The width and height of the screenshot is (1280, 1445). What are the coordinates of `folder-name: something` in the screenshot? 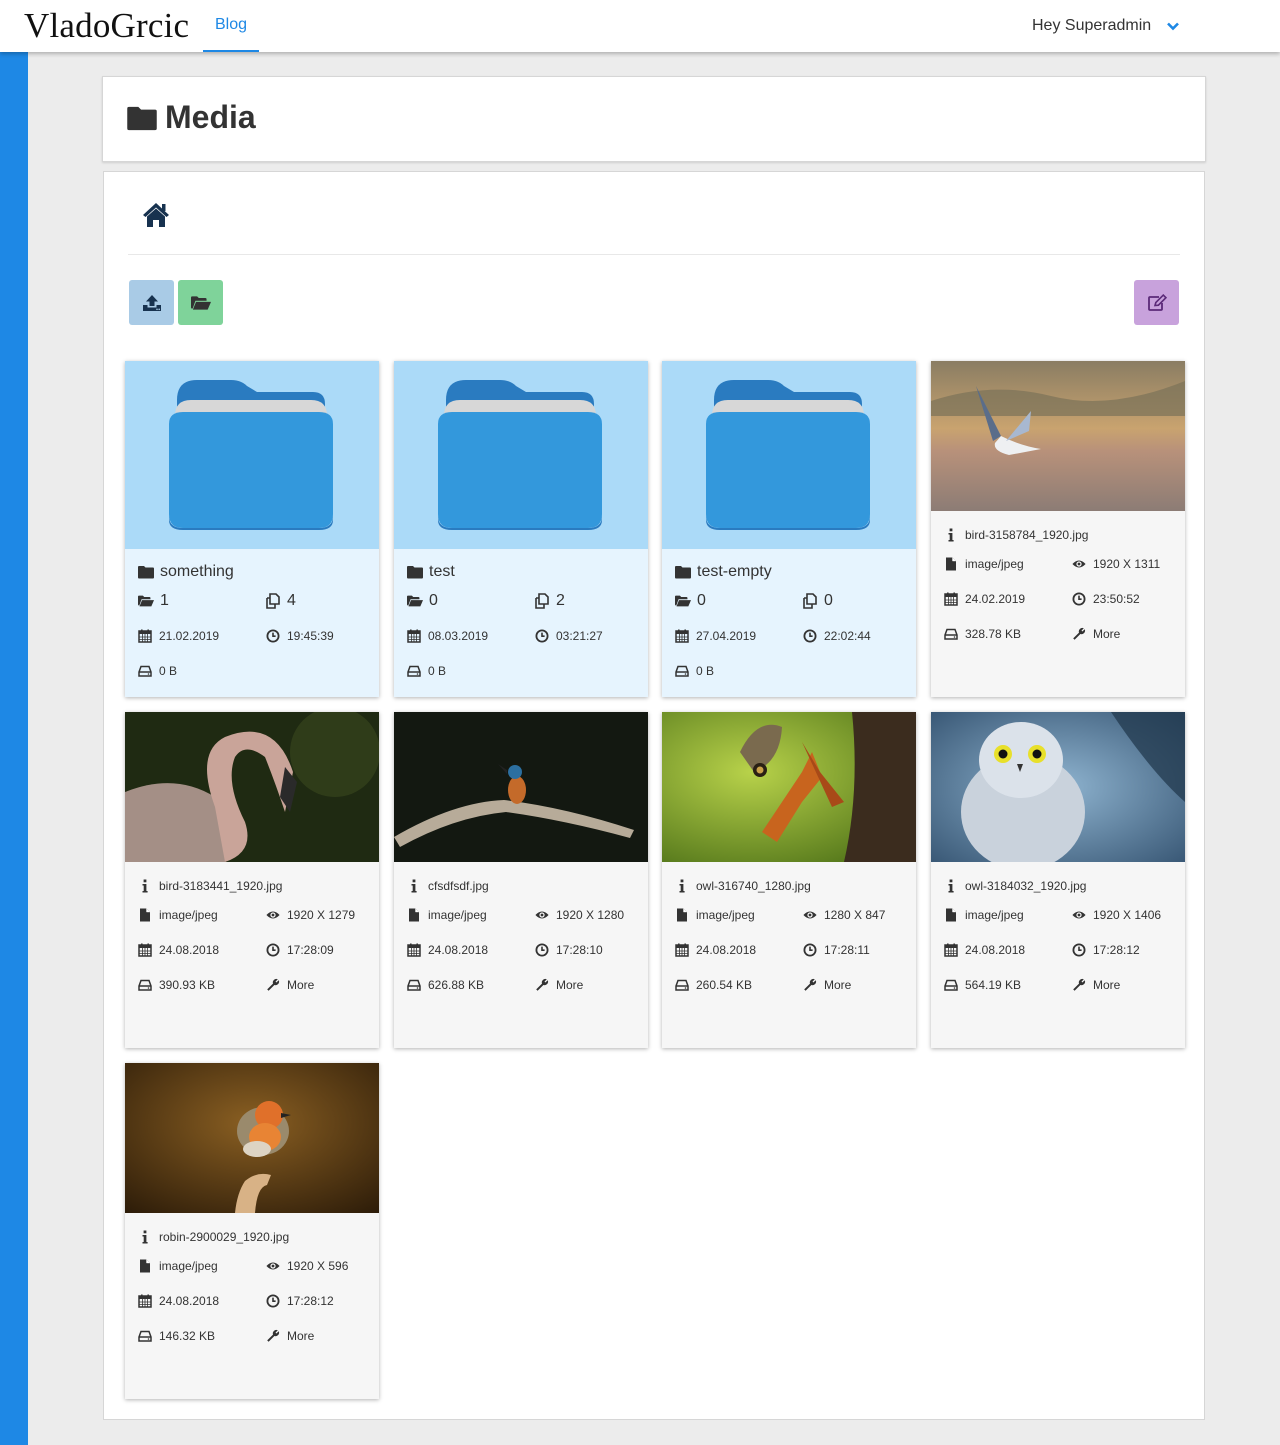 It's located at (197, 571).